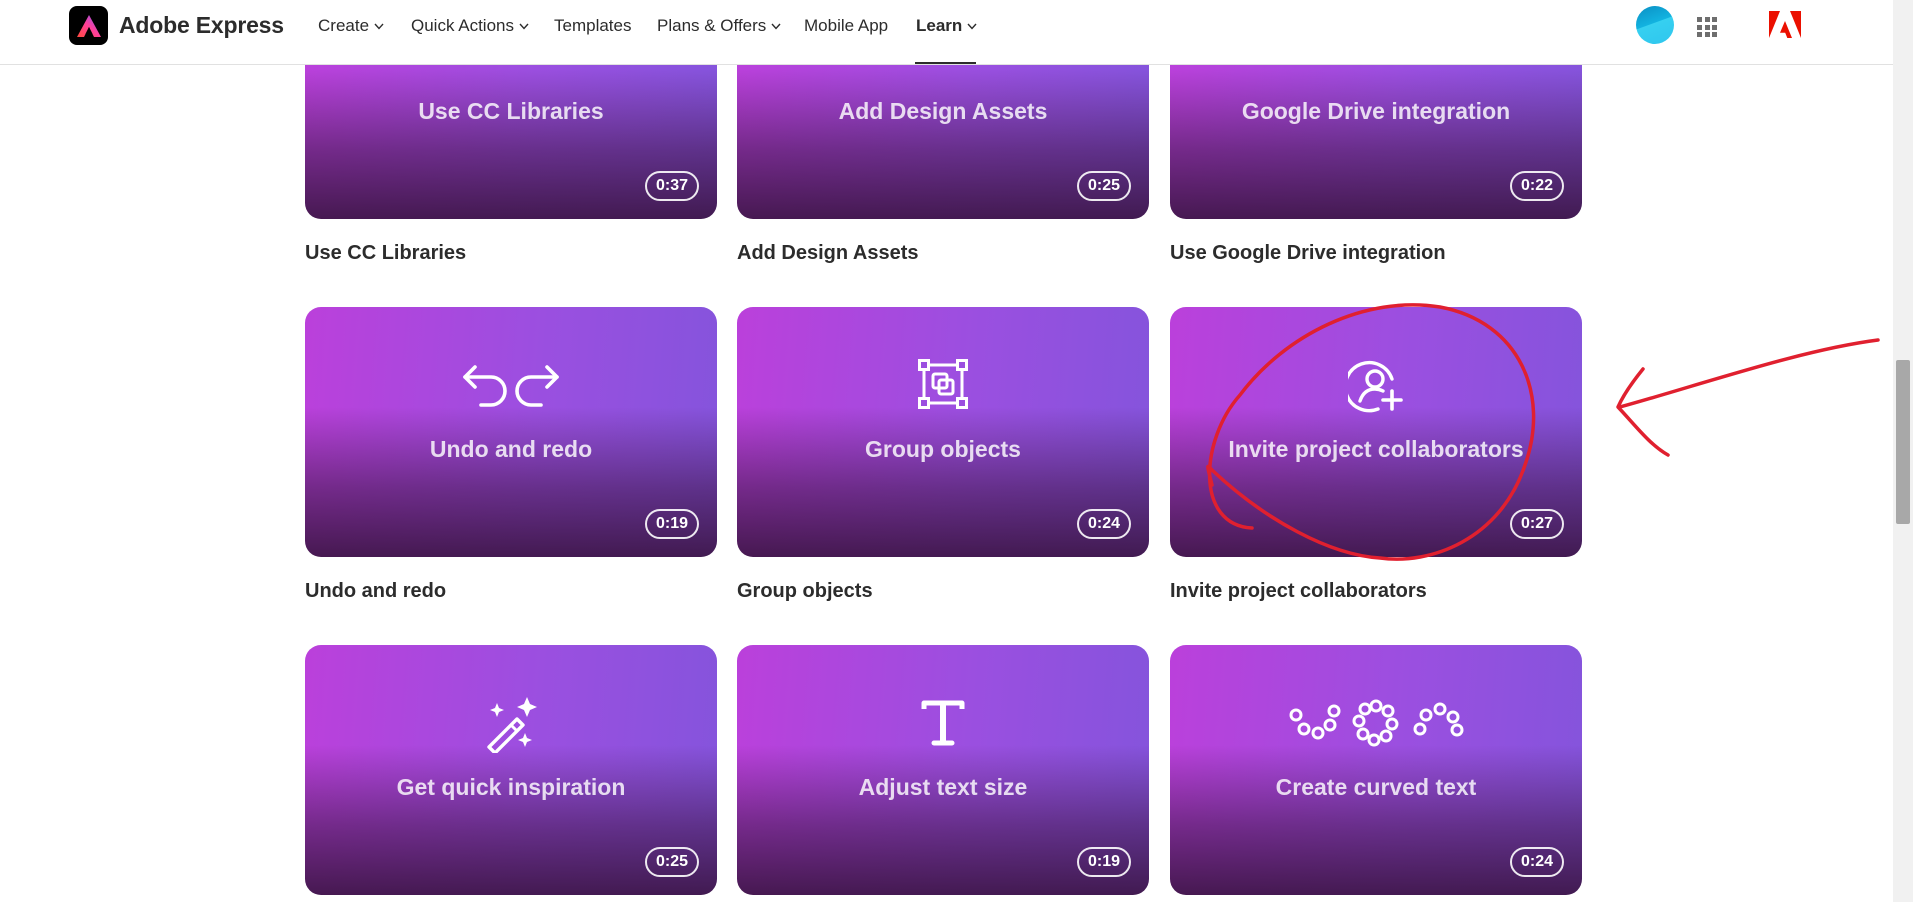 The width and height of the screenshot is (1913, 902). Describe the element at coordinates (943, 449) in the screenshot. I see `card-title: Group objects` at that location.